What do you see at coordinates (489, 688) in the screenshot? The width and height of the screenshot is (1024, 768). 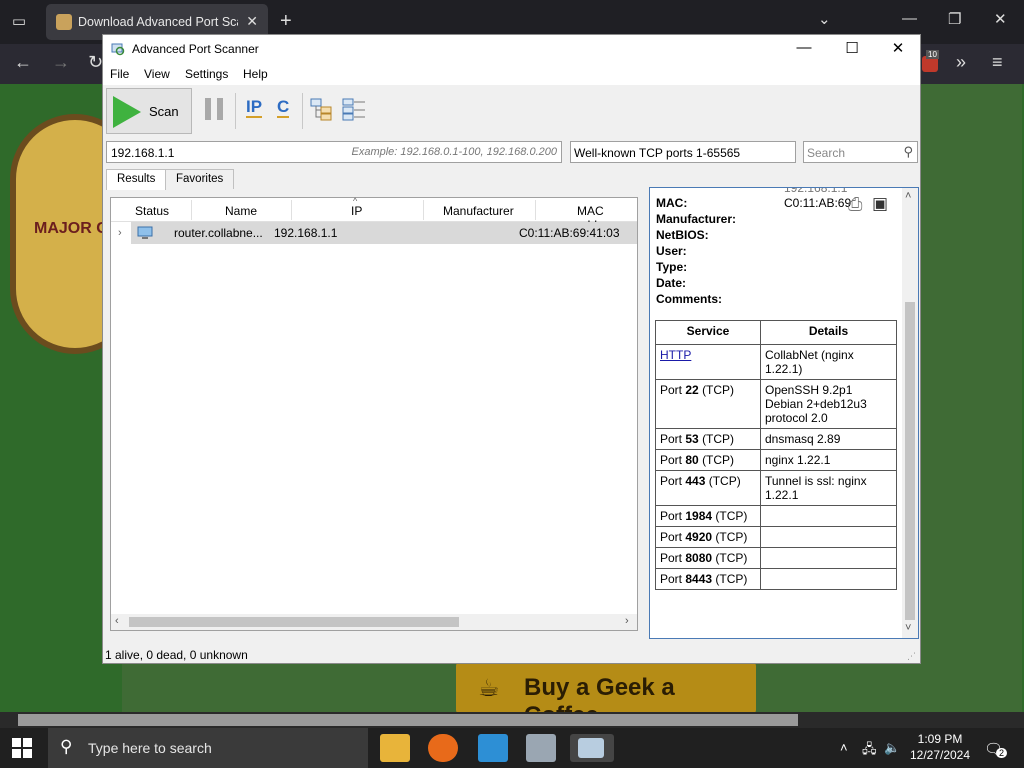 I see `coffee-cup-icon: ☕` at bounding box center [489, 688].